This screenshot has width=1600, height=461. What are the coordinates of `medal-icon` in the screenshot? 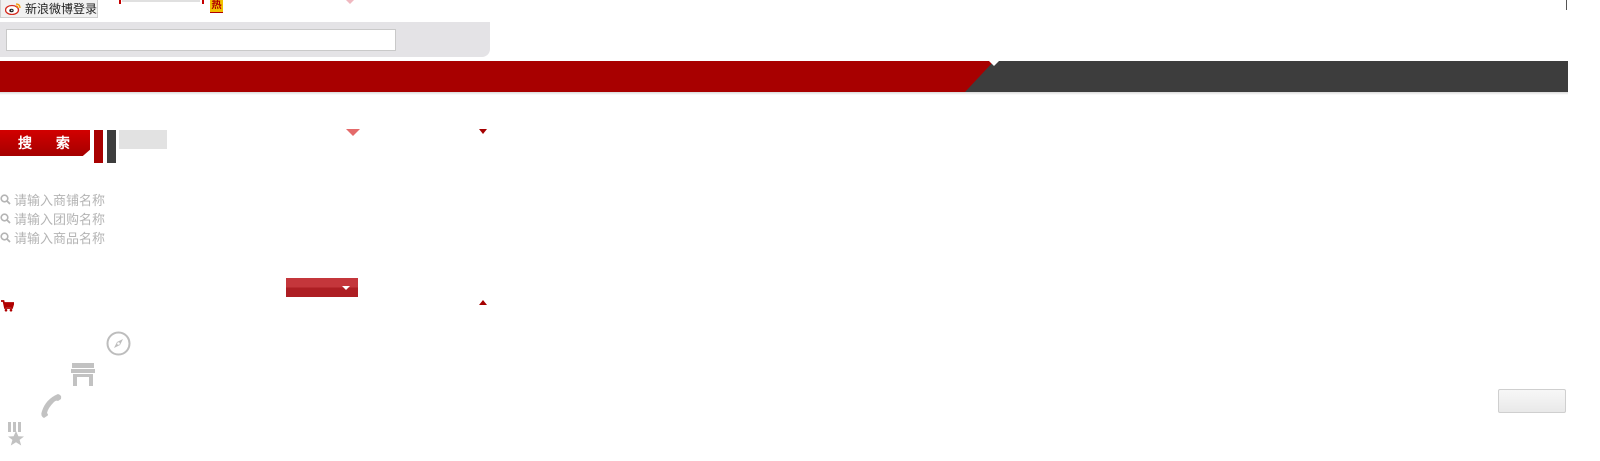 It's located at (16, 435).